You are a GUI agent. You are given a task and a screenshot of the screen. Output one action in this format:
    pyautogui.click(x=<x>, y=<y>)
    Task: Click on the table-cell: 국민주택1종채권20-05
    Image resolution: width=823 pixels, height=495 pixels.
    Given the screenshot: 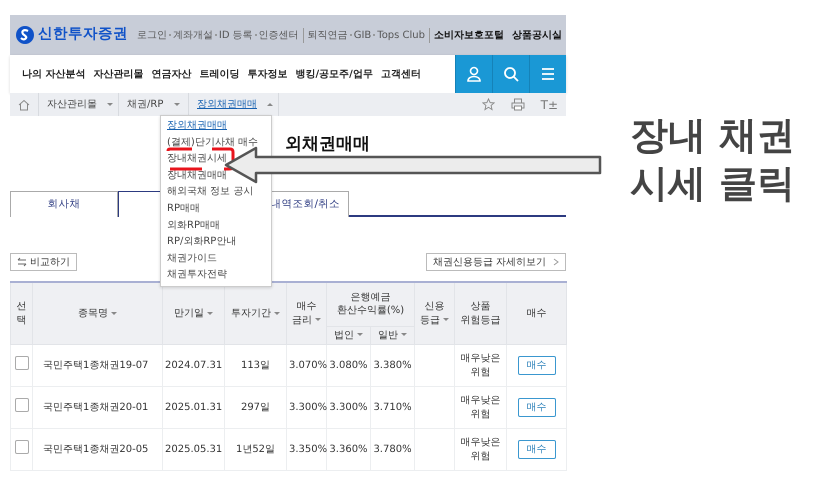 What is the action you would take?
    pyautogui.click(x=95, y=449)
    